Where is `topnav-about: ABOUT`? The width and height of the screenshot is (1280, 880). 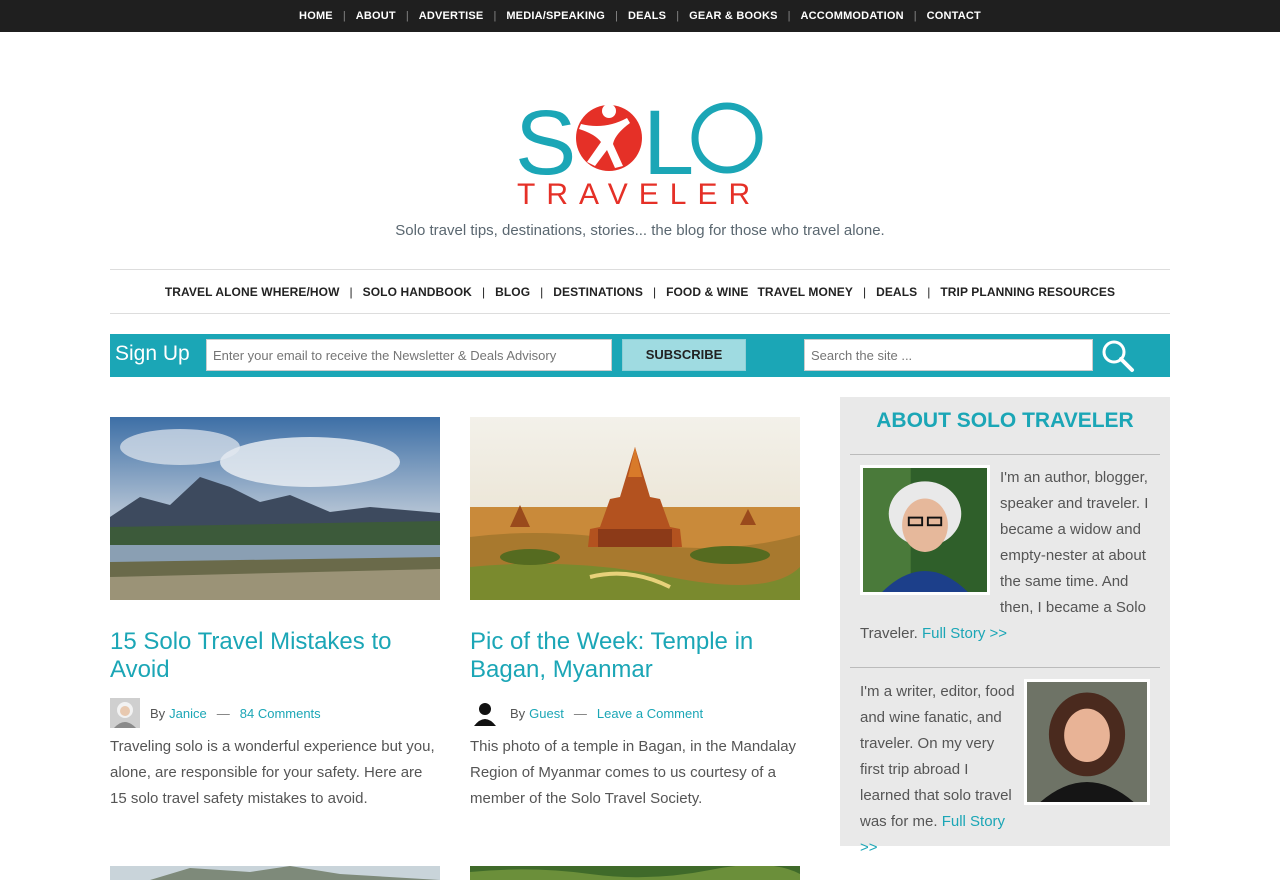 topnav-about: ABOUT is located at coordinates (376, 16).